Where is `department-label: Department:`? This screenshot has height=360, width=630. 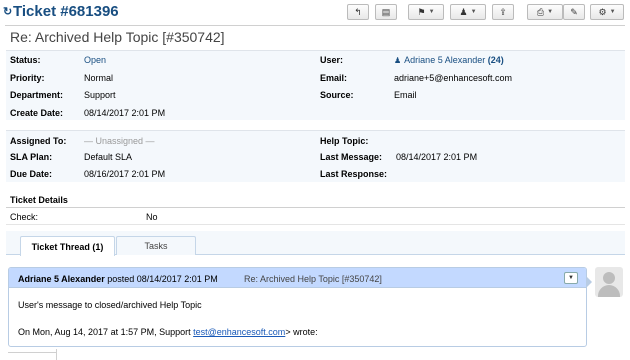 department-label: Department: is located at coordinates (37, 95).